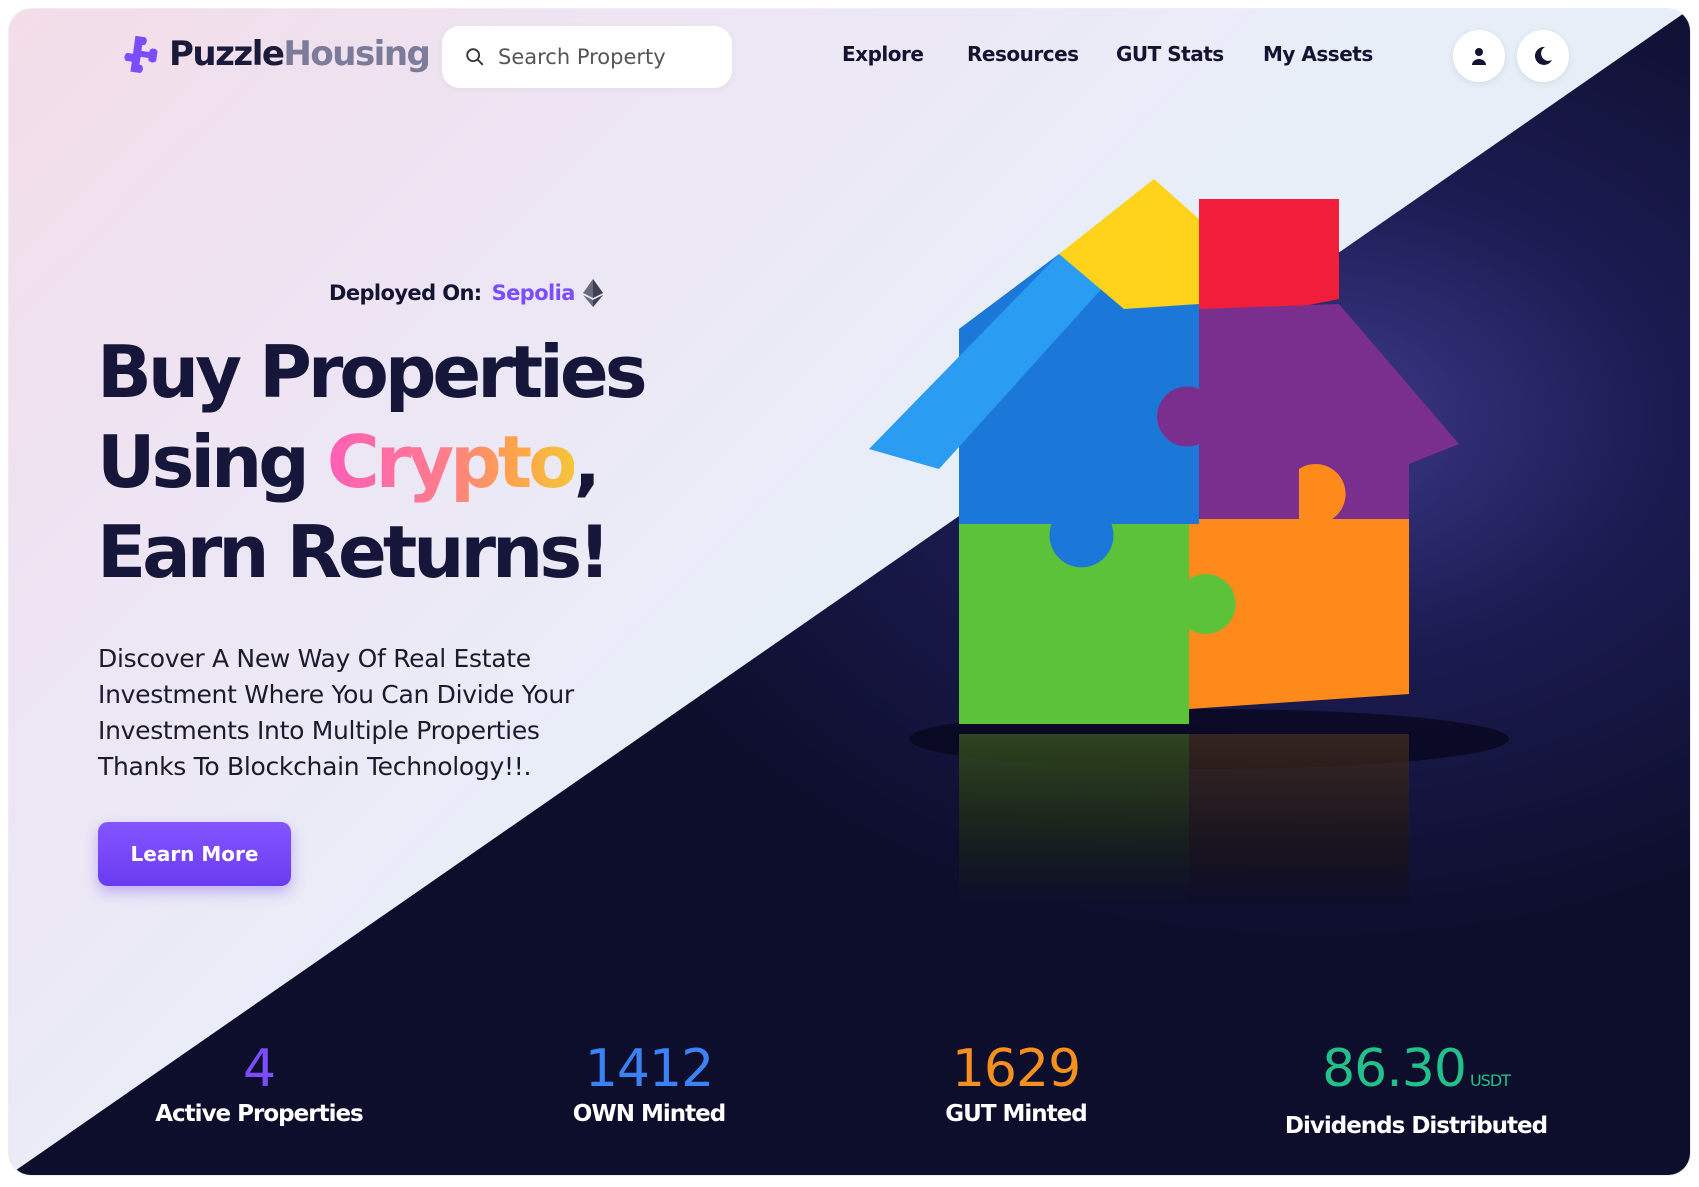  Describe the element at coordinates (405, 293) in the screenshot. I see `deployed-label: Deployed On:` at that location.